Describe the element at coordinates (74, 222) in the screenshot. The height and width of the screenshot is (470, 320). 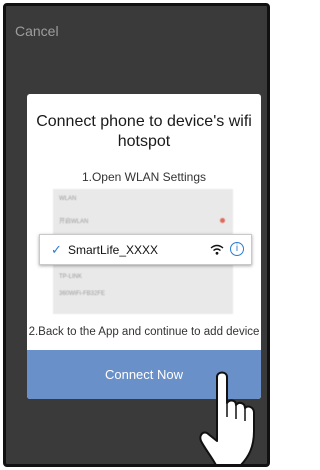
I see `illustration-row-1: 开启WLAN` at that location.